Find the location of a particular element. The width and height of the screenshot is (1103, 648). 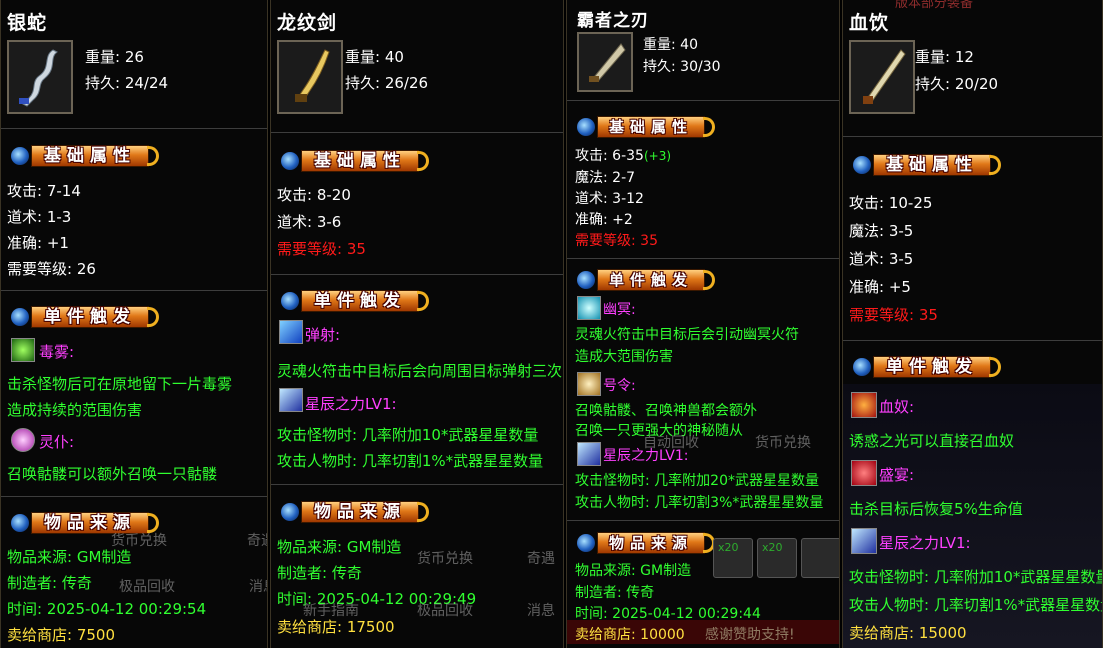

stat-accuracy: 准确: +2 is located at coordinates (604, 220).